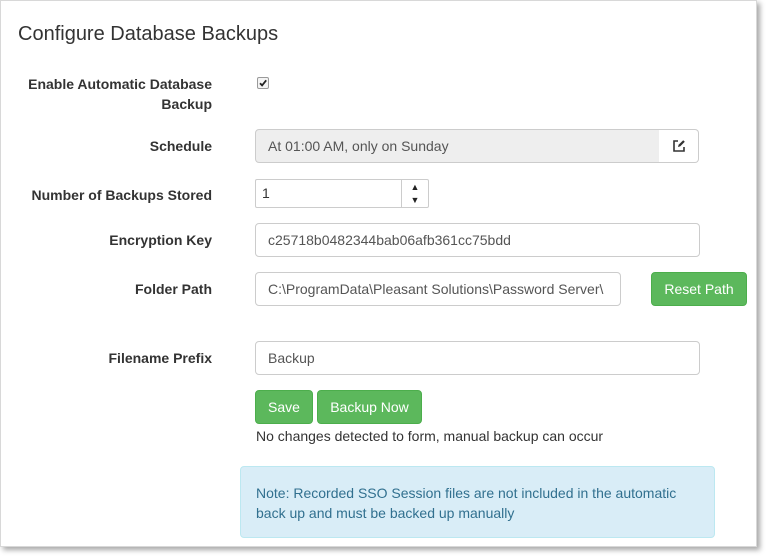  I want to click on checkmark-icon, so click(263, 83).